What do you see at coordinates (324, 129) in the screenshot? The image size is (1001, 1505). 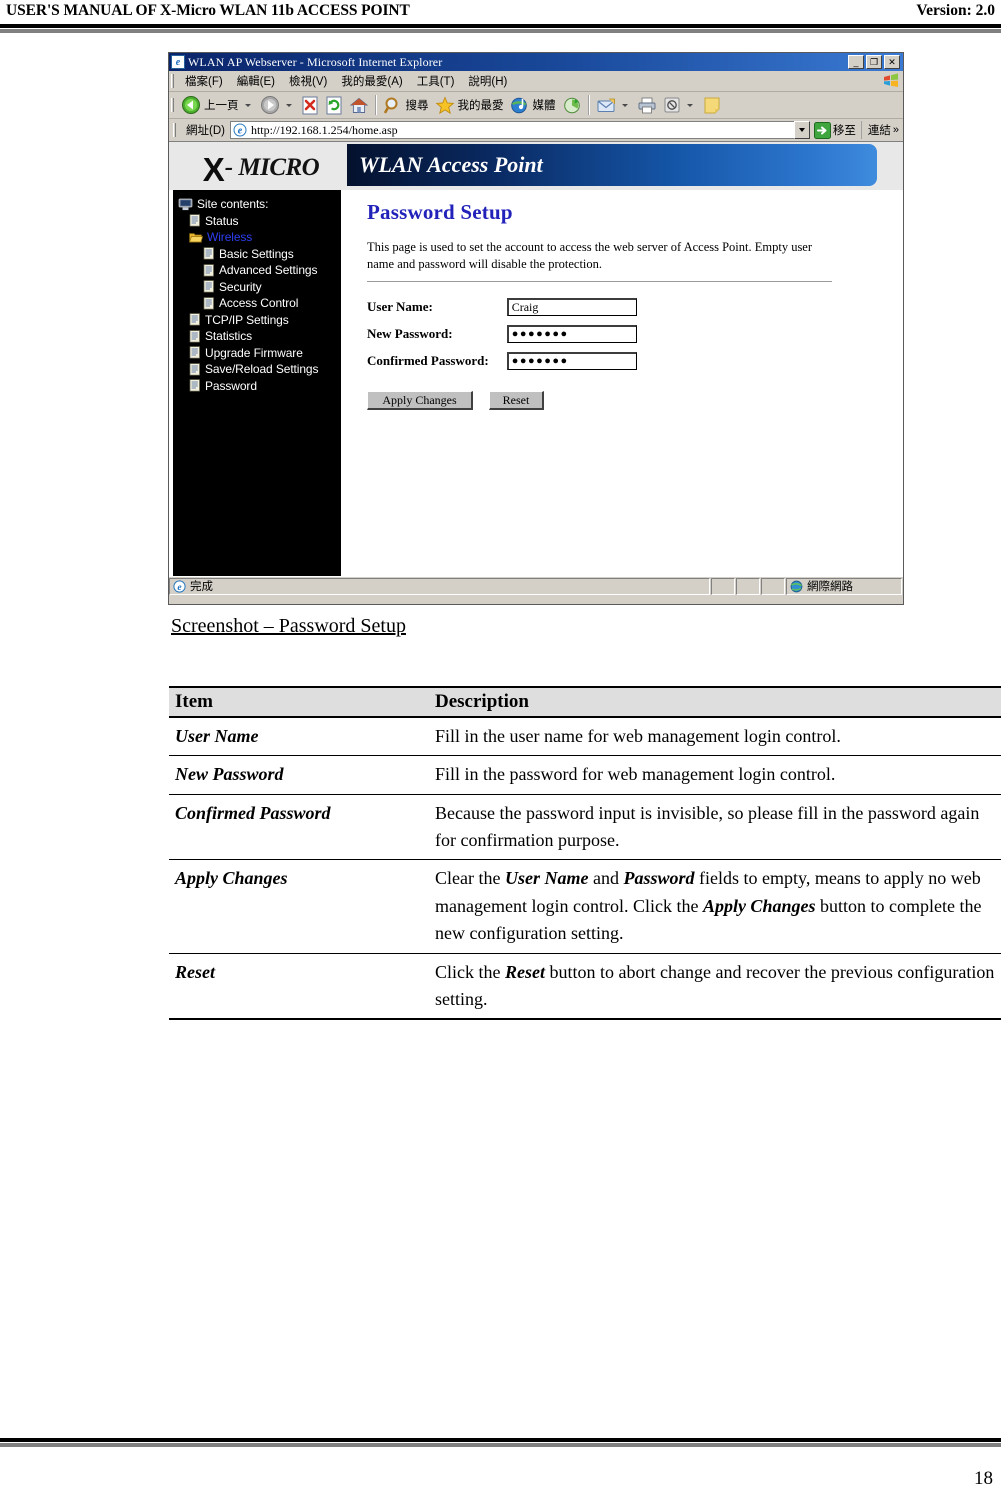 I see `address-url-text: http://192.168.1.254/home.asp` at bounding box center [324, 129].